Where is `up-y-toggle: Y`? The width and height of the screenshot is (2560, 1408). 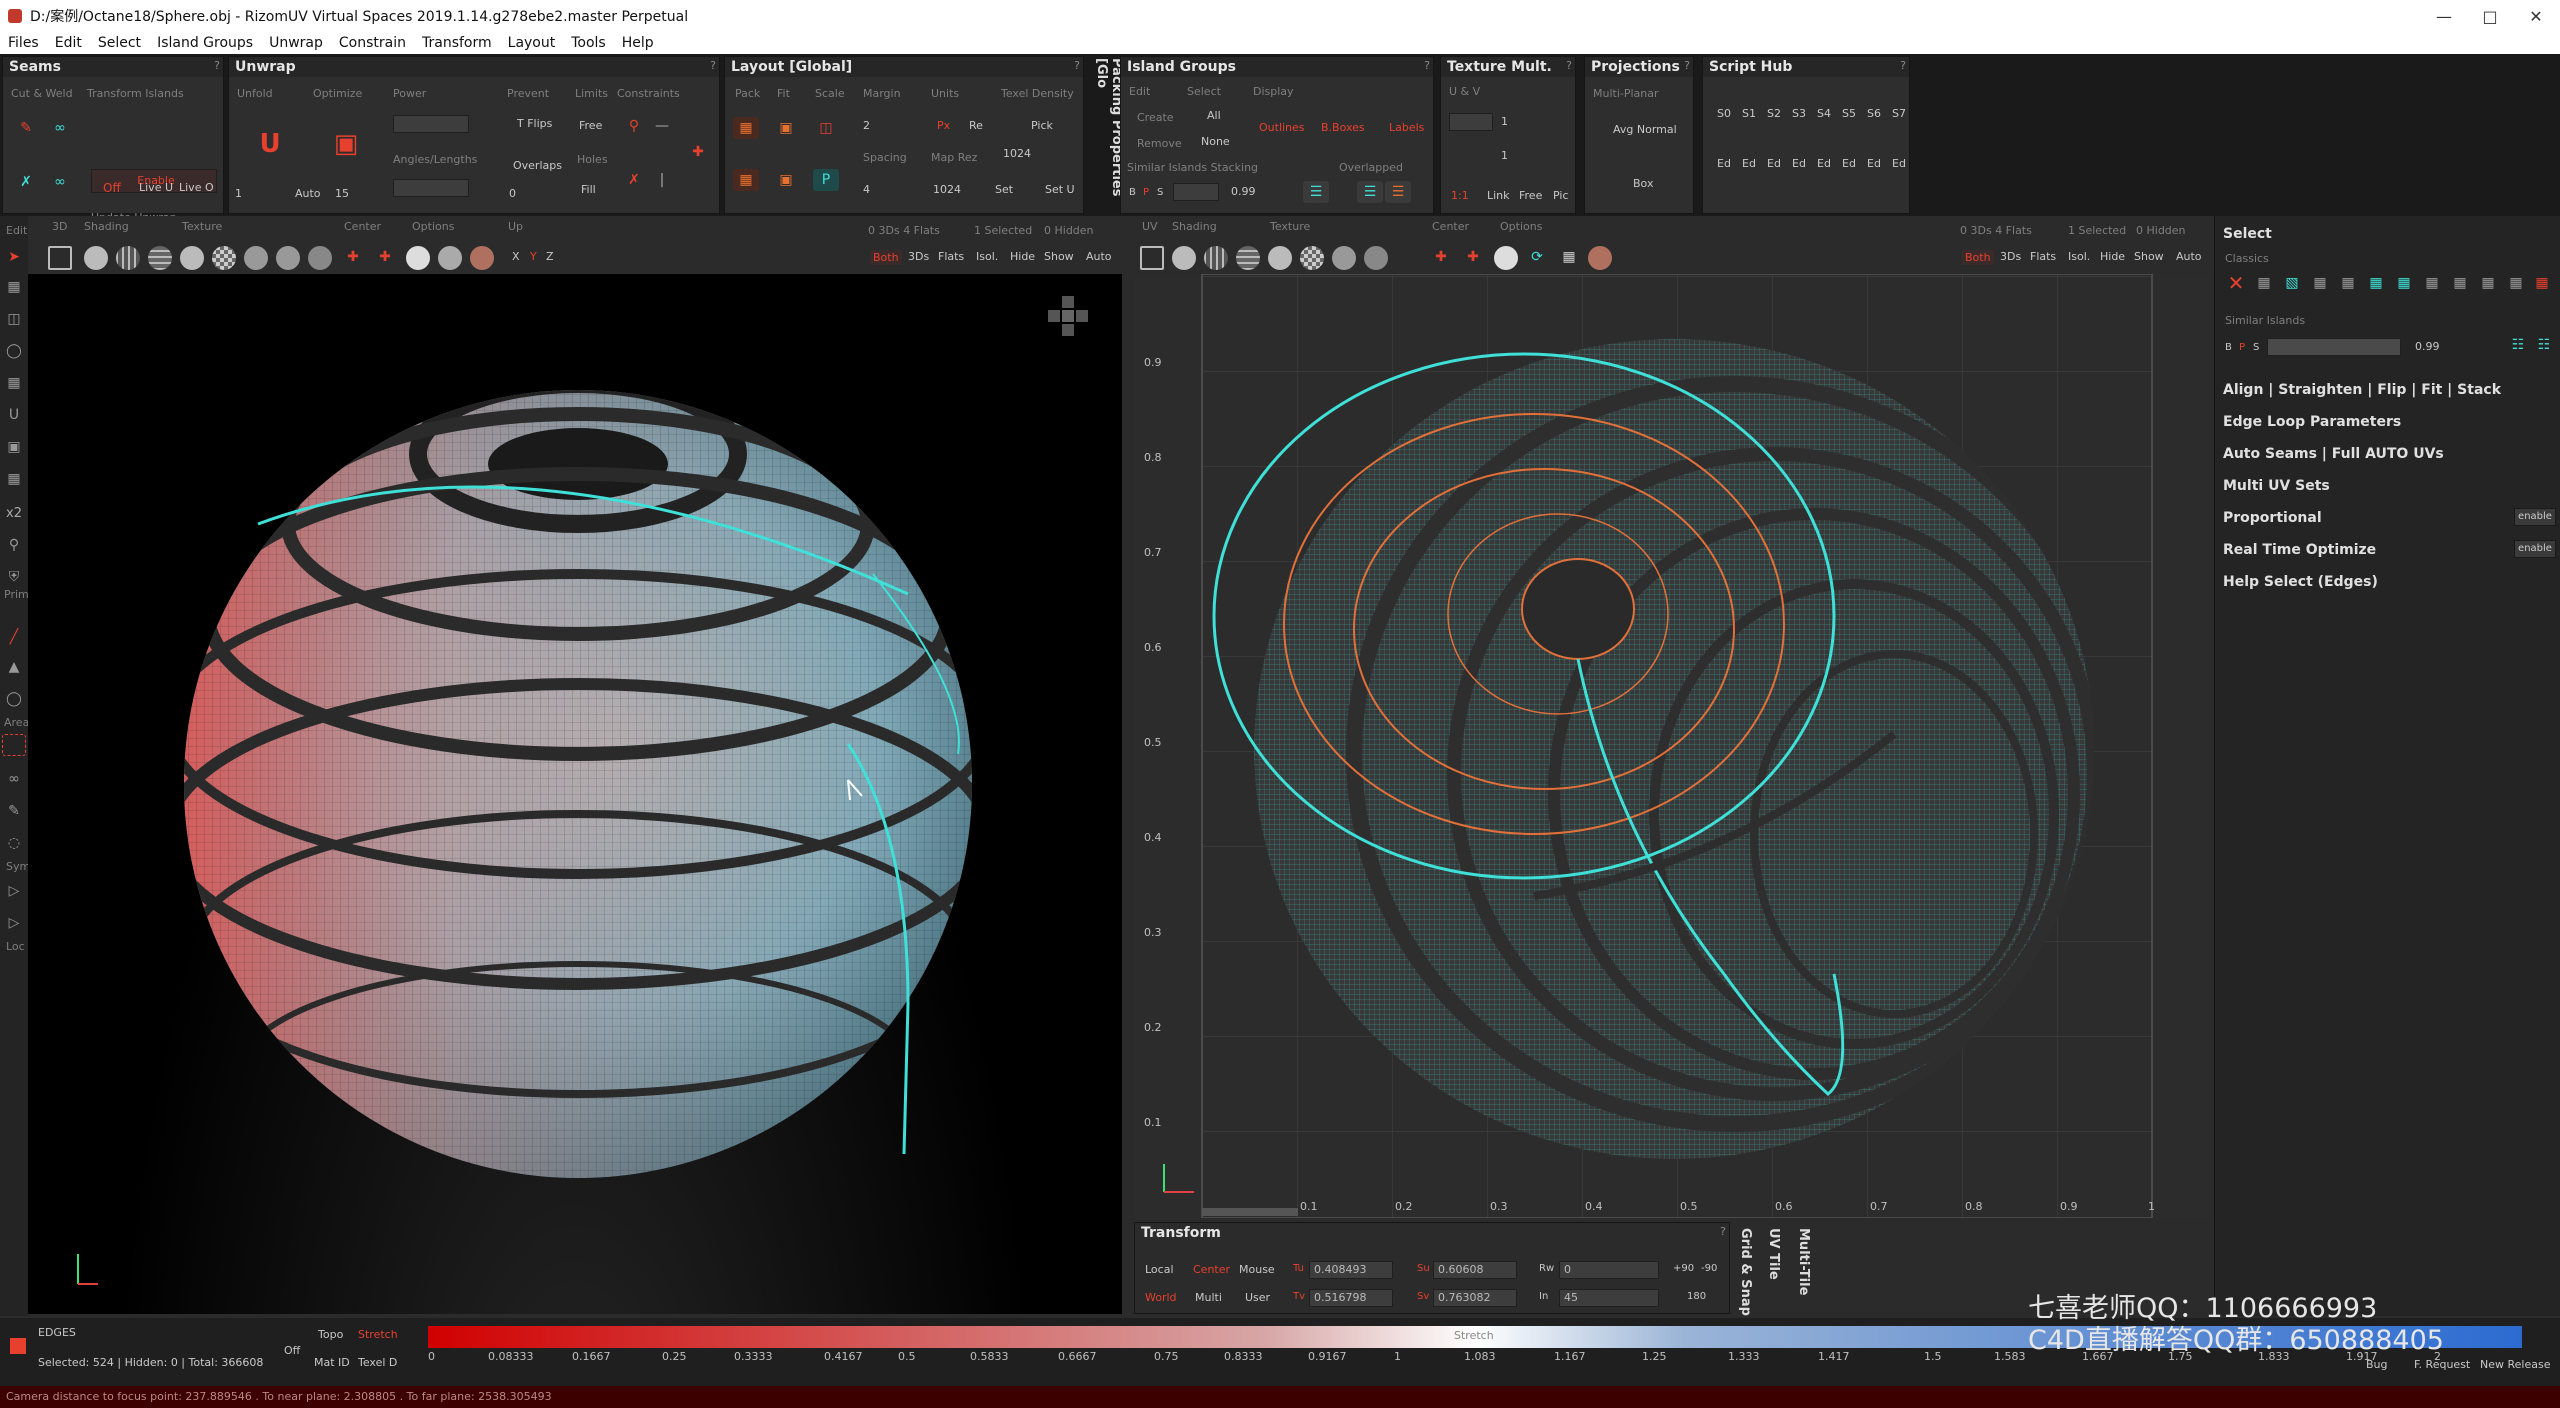
up-y-toggle: Y is located at coordinates (533, 256).